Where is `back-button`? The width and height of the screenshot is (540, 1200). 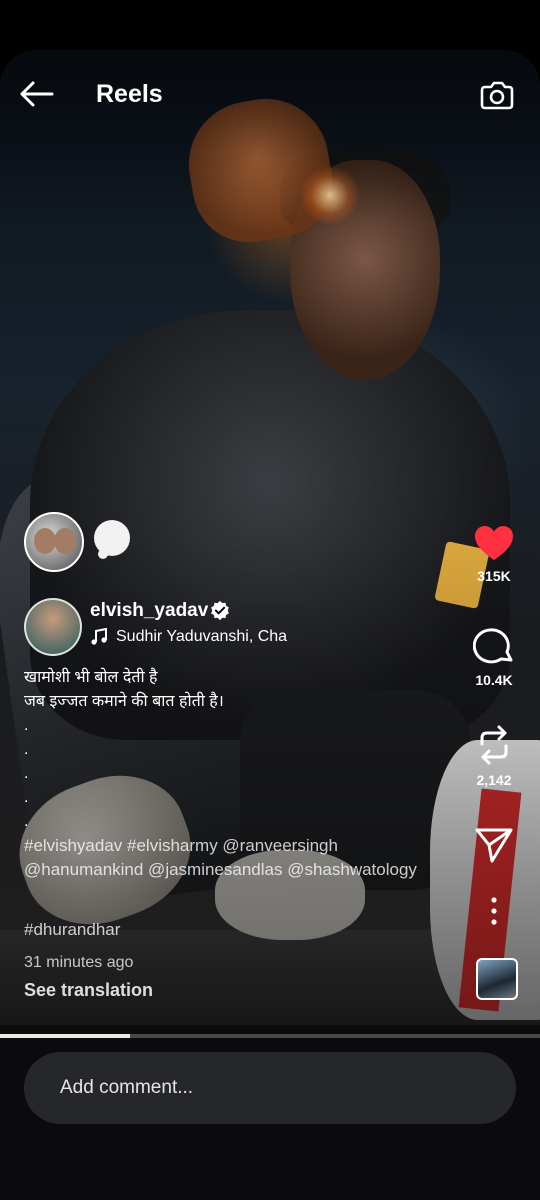
back-button is located at coordinates (36, 94).